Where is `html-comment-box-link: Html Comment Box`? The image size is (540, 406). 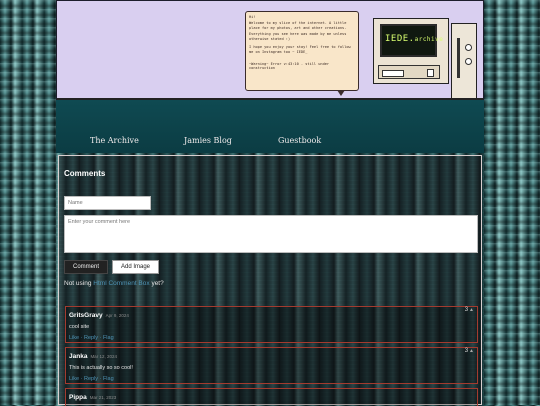 html-comment-box-link: Html Comment Box is located at coordinates (121, 283).